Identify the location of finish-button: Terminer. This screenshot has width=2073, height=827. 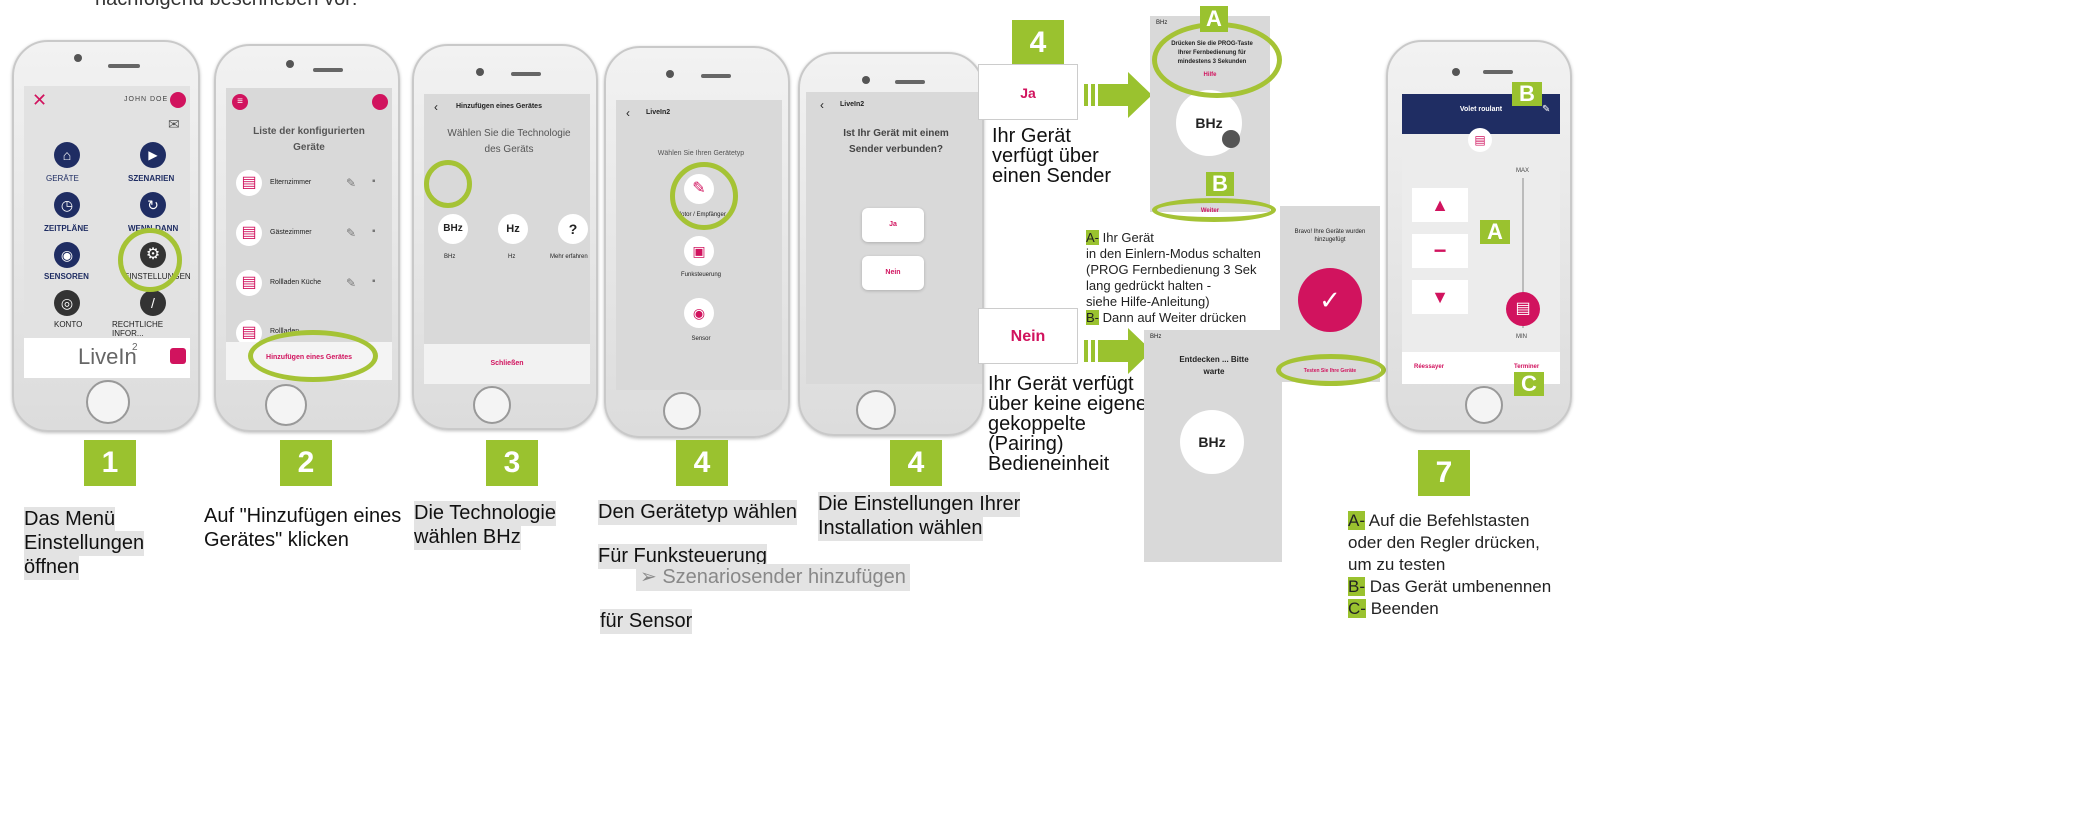
(1526, 367).